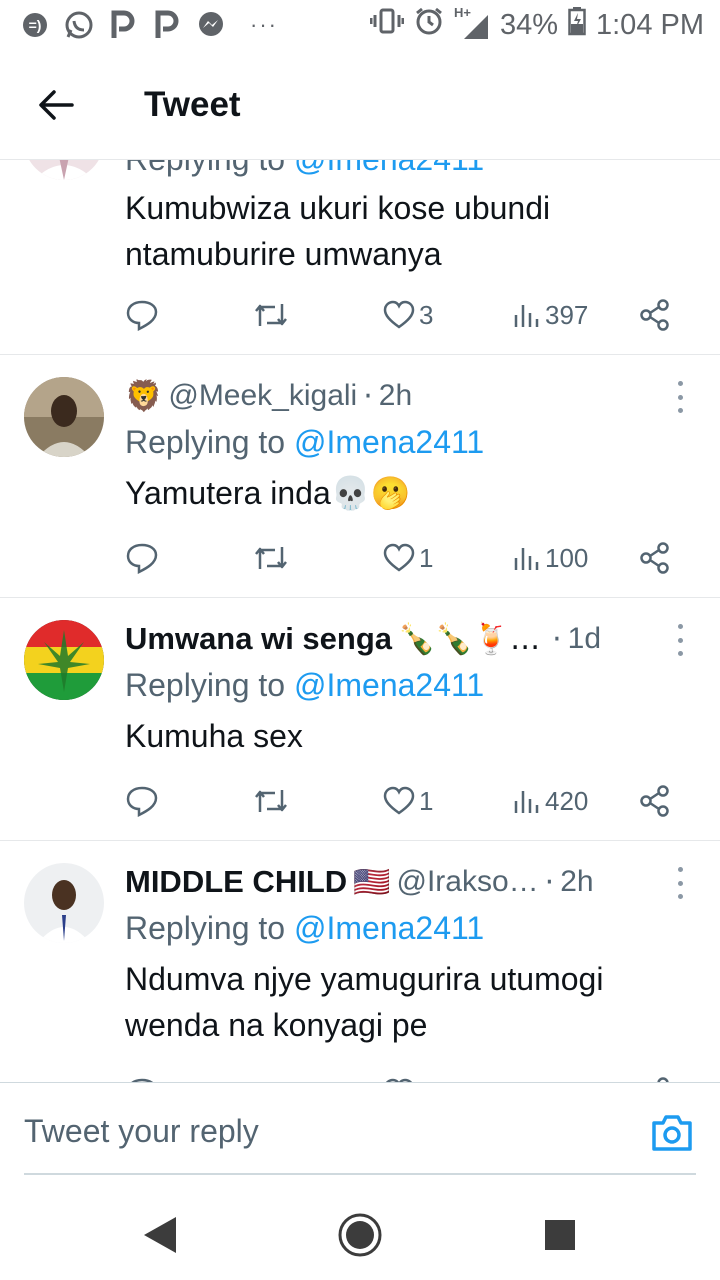 The image size is (720, 1280). I want to click on back-button, so click(56, 105).